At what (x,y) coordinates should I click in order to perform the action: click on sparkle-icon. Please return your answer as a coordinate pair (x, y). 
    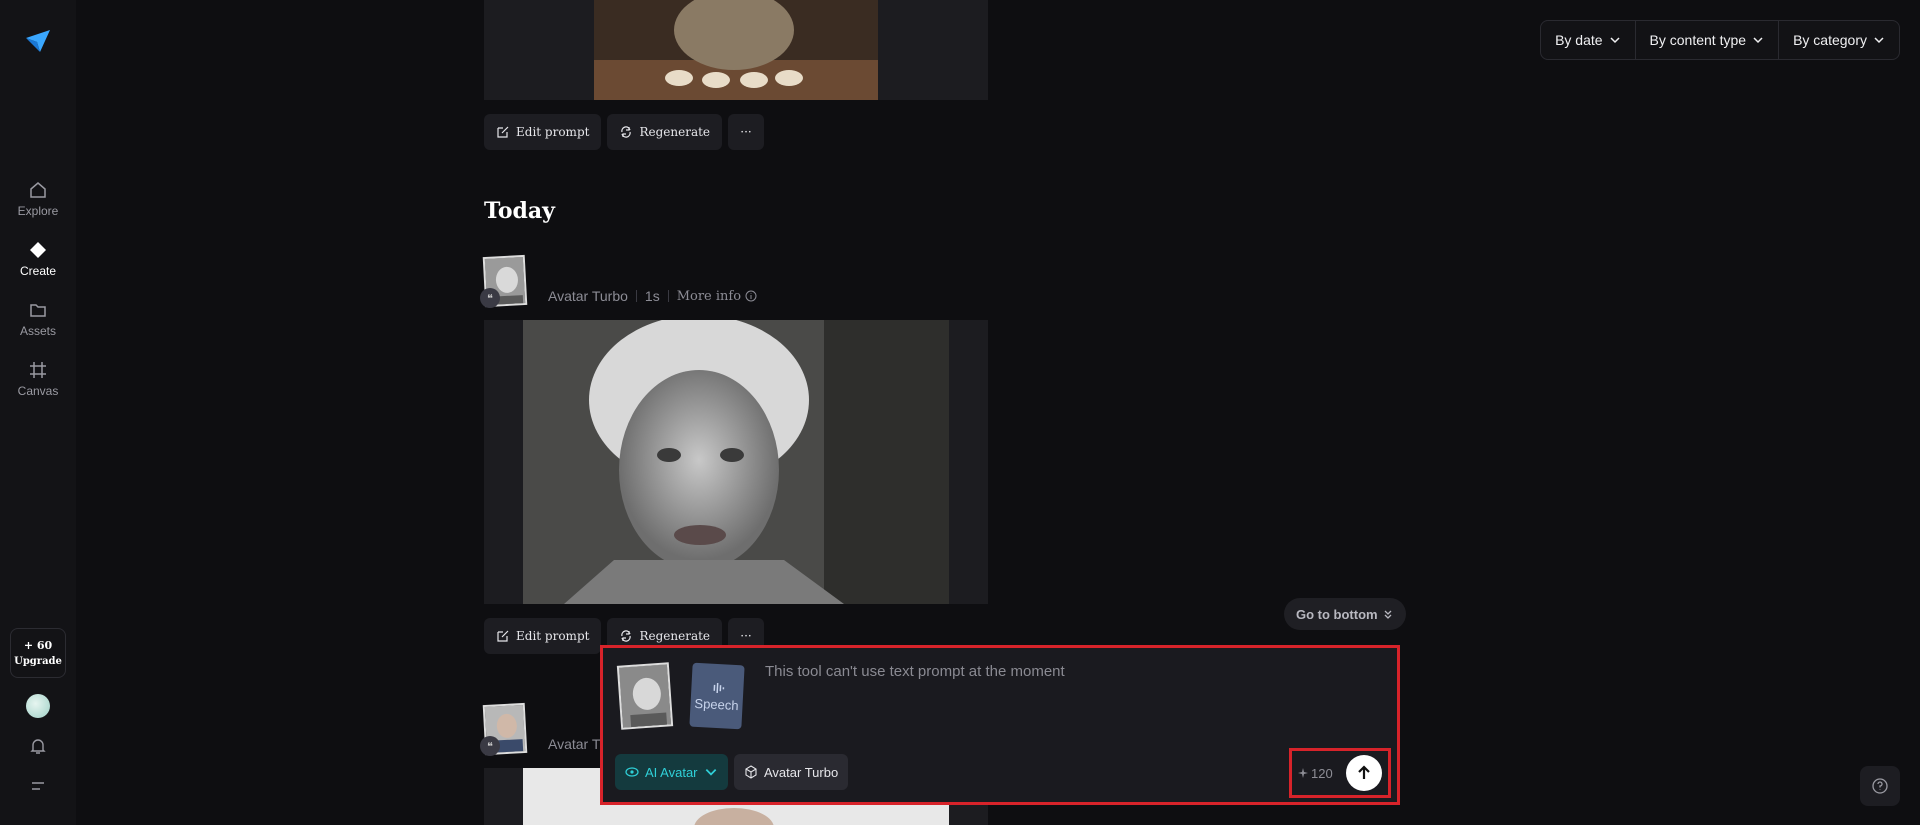
    Looking at the image, I should click on (1303, 773).